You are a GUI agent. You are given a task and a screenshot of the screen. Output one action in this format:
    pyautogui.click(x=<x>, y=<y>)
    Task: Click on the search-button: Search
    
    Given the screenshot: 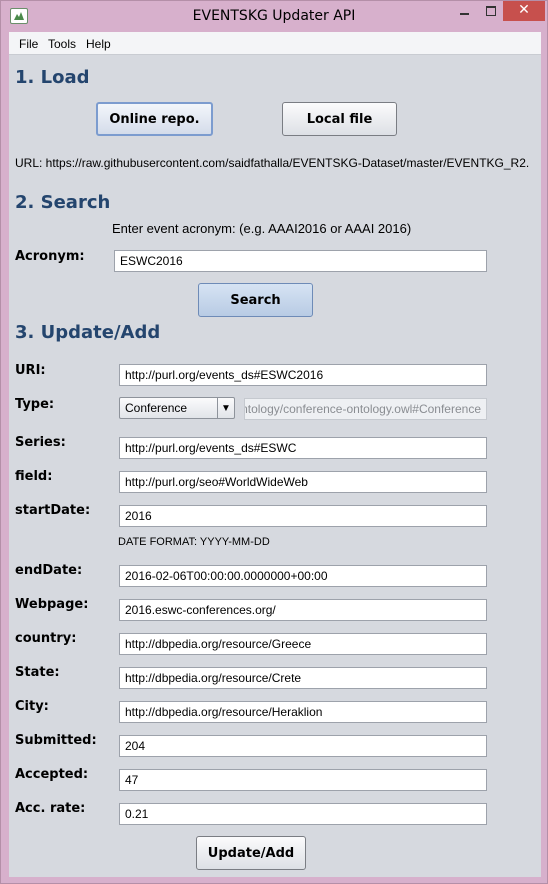 What is the action you would take?
    pyautogui.click(x=255, y=300)
    